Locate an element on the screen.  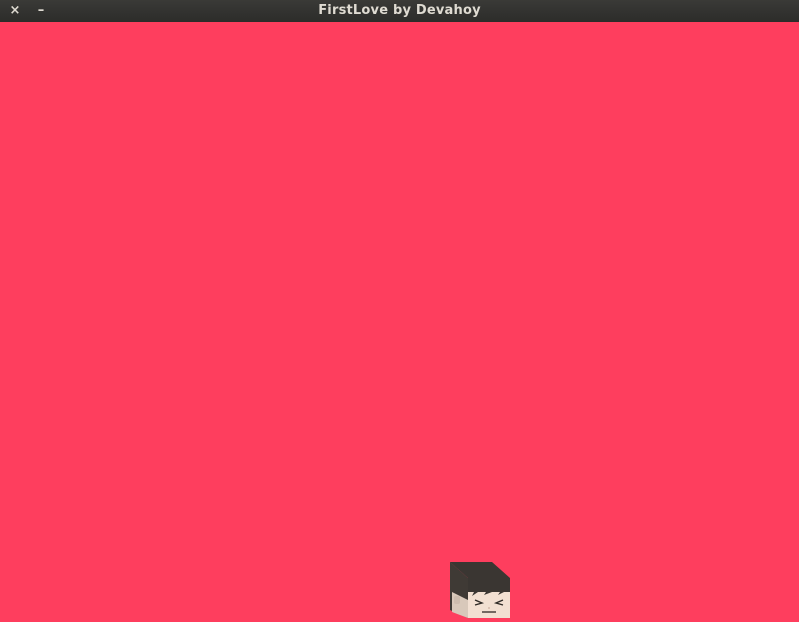
player-ear is located at coordinates (457, 600).